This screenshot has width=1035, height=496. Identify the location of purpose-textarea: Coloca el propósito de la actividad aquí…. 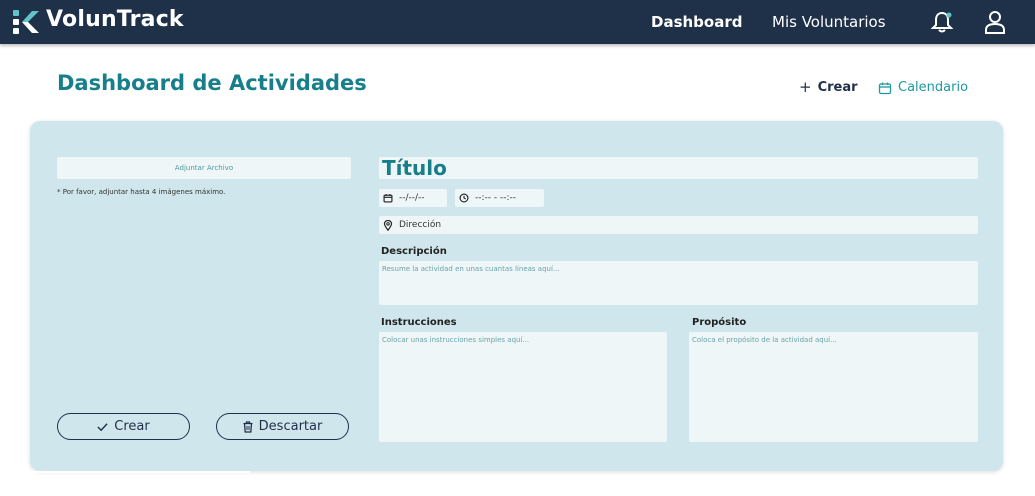
(833, 387).